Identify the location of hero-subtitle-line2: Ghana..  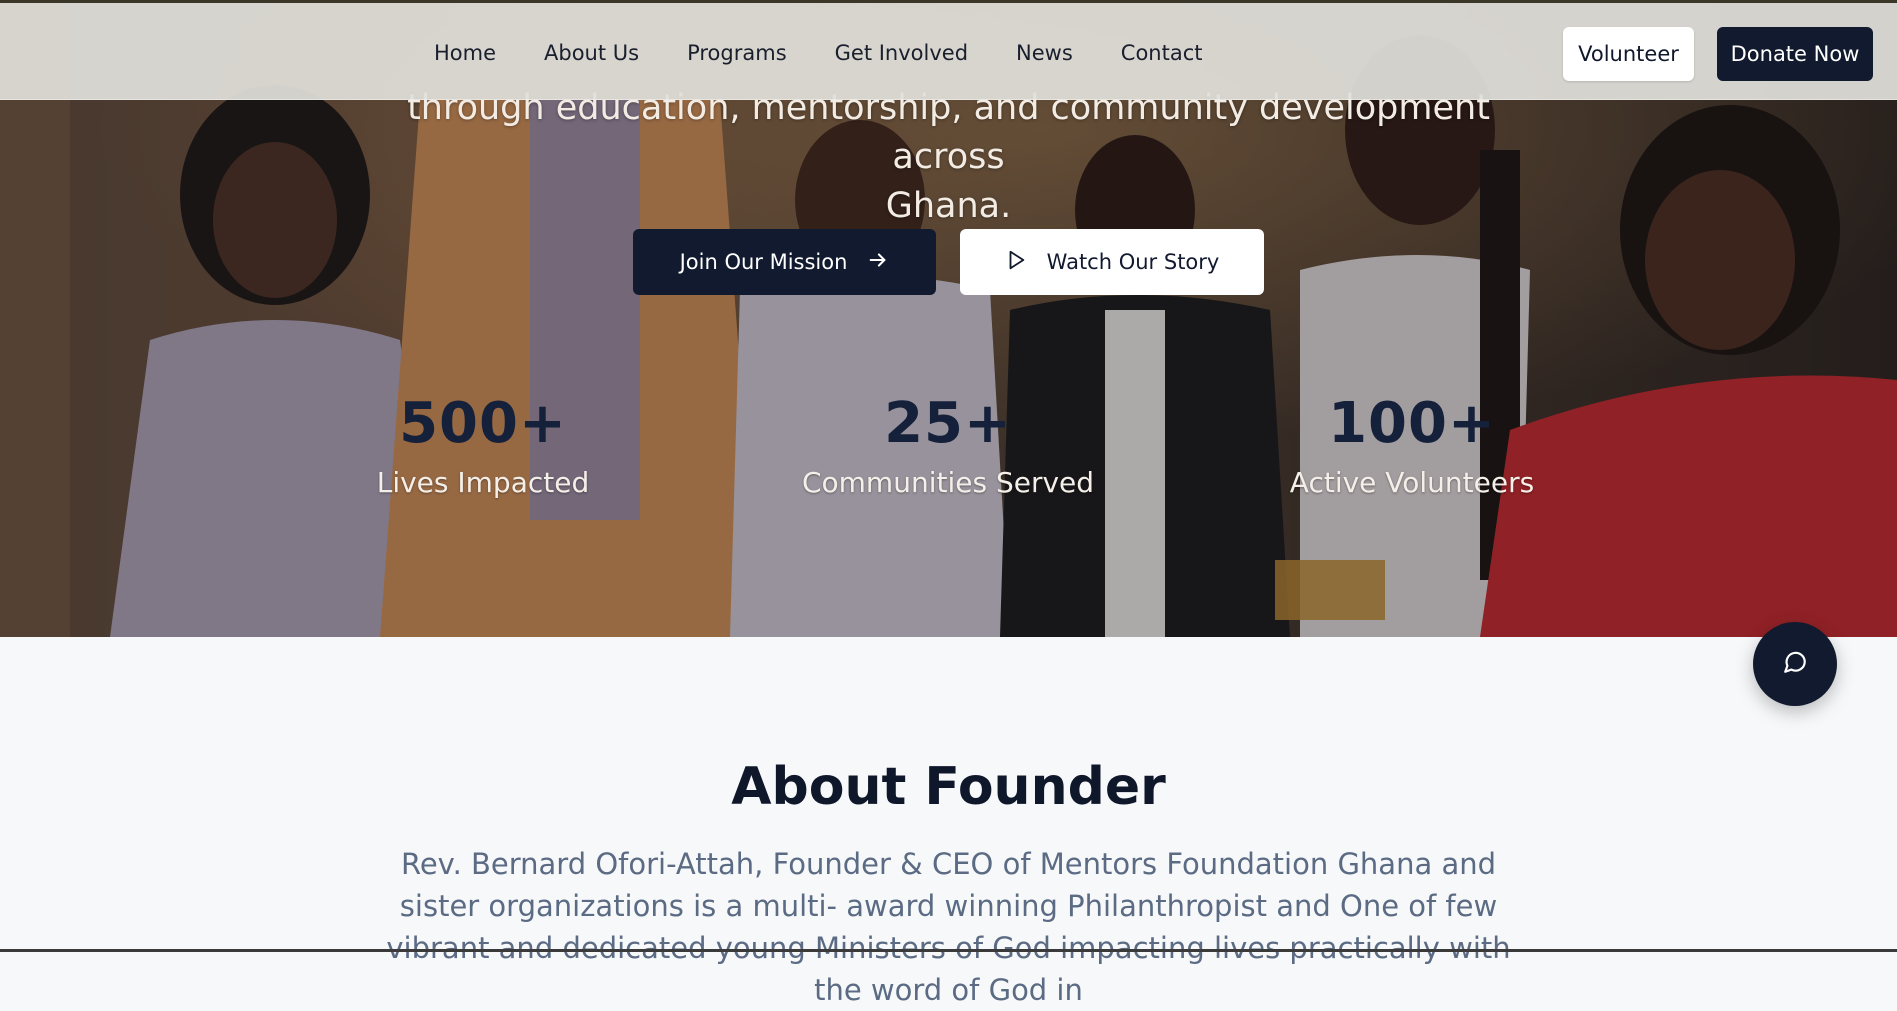
(948, 206).